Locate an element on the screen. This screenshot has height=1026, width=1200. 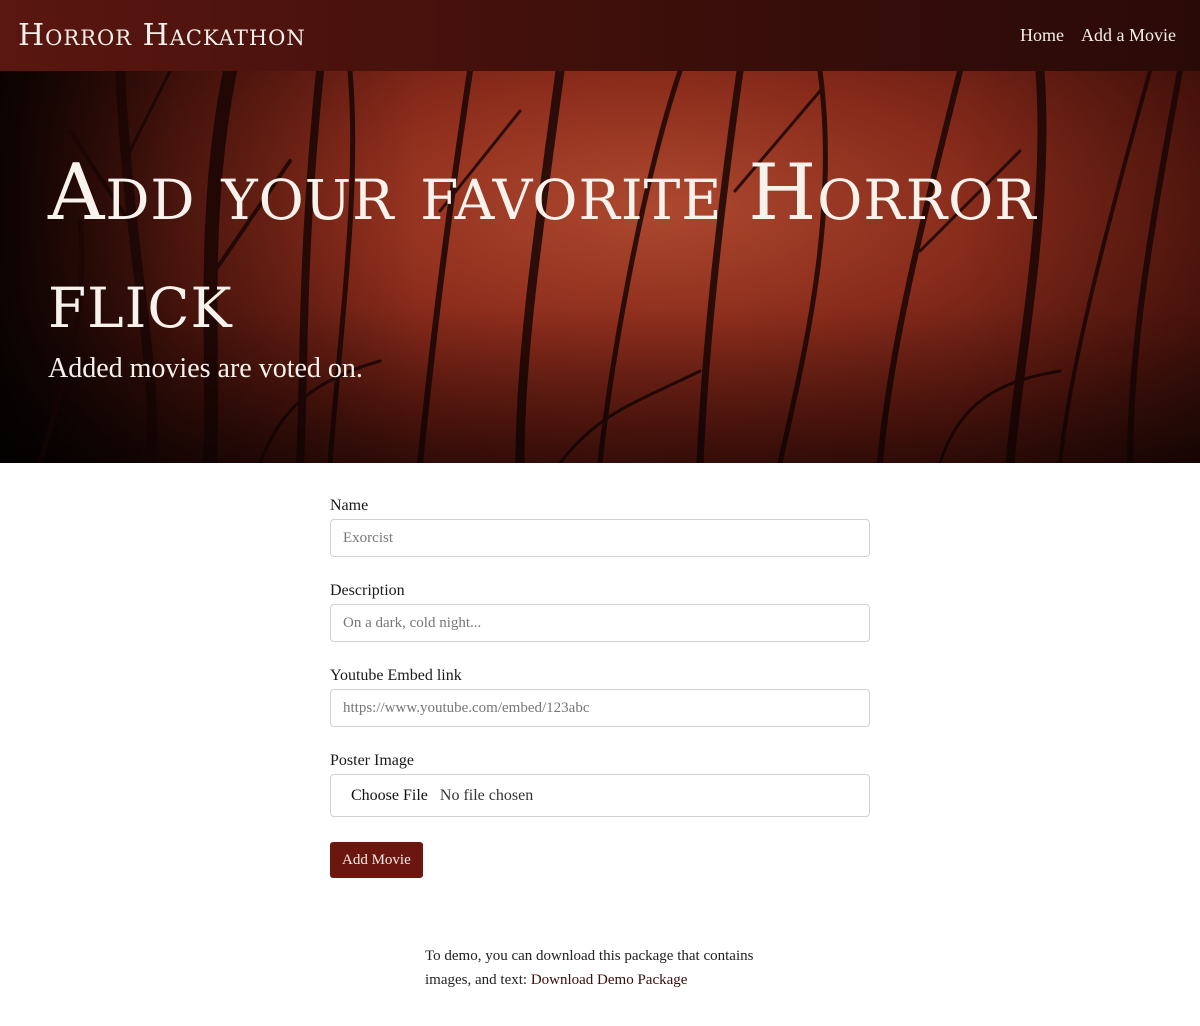
name-input is located at coordinates (600, 538).